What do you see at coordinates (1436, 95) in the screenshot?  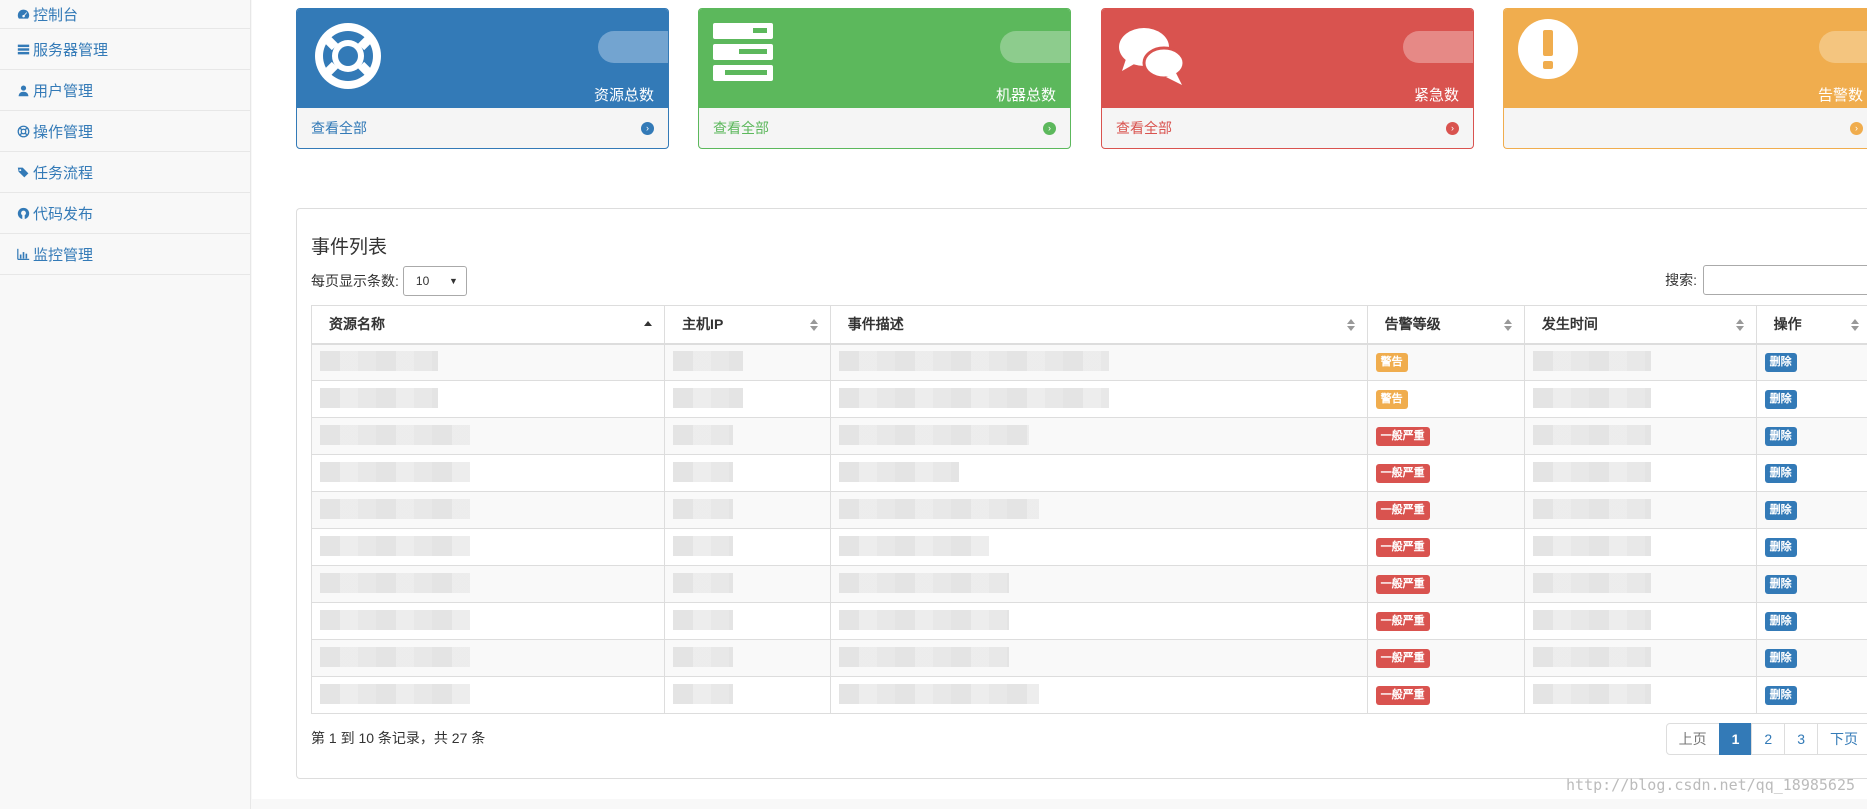 I see `panel-label: 紧急数` at bounding box center [1436, 95].